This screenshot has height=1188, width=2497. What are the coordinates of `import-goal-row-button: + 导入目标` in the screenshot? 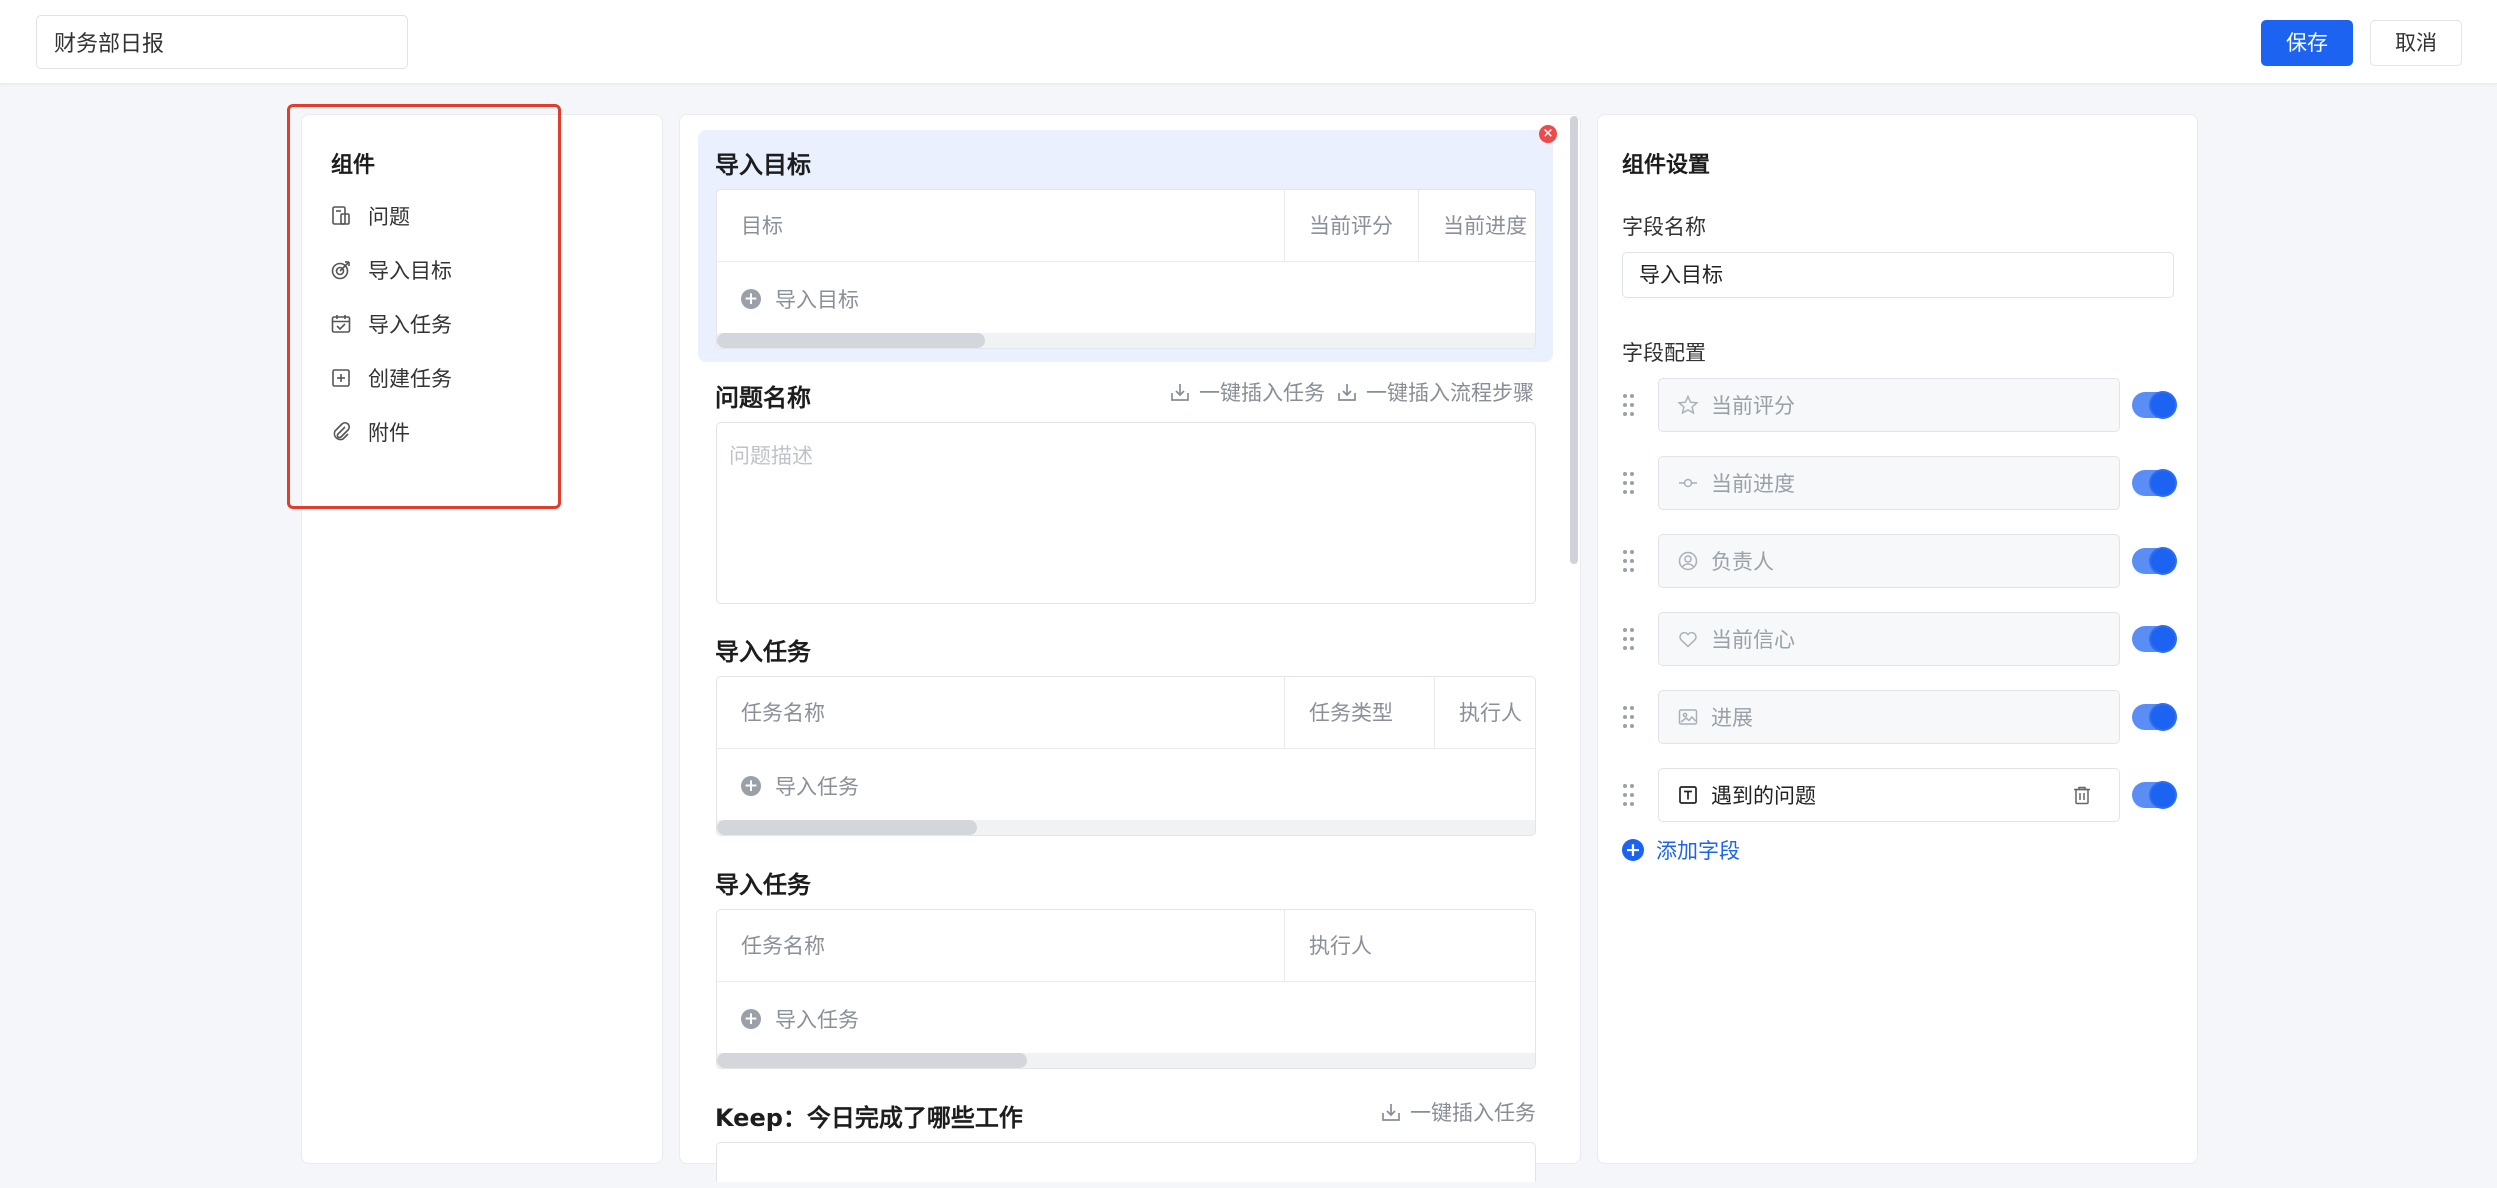 It's located at (800, 299).